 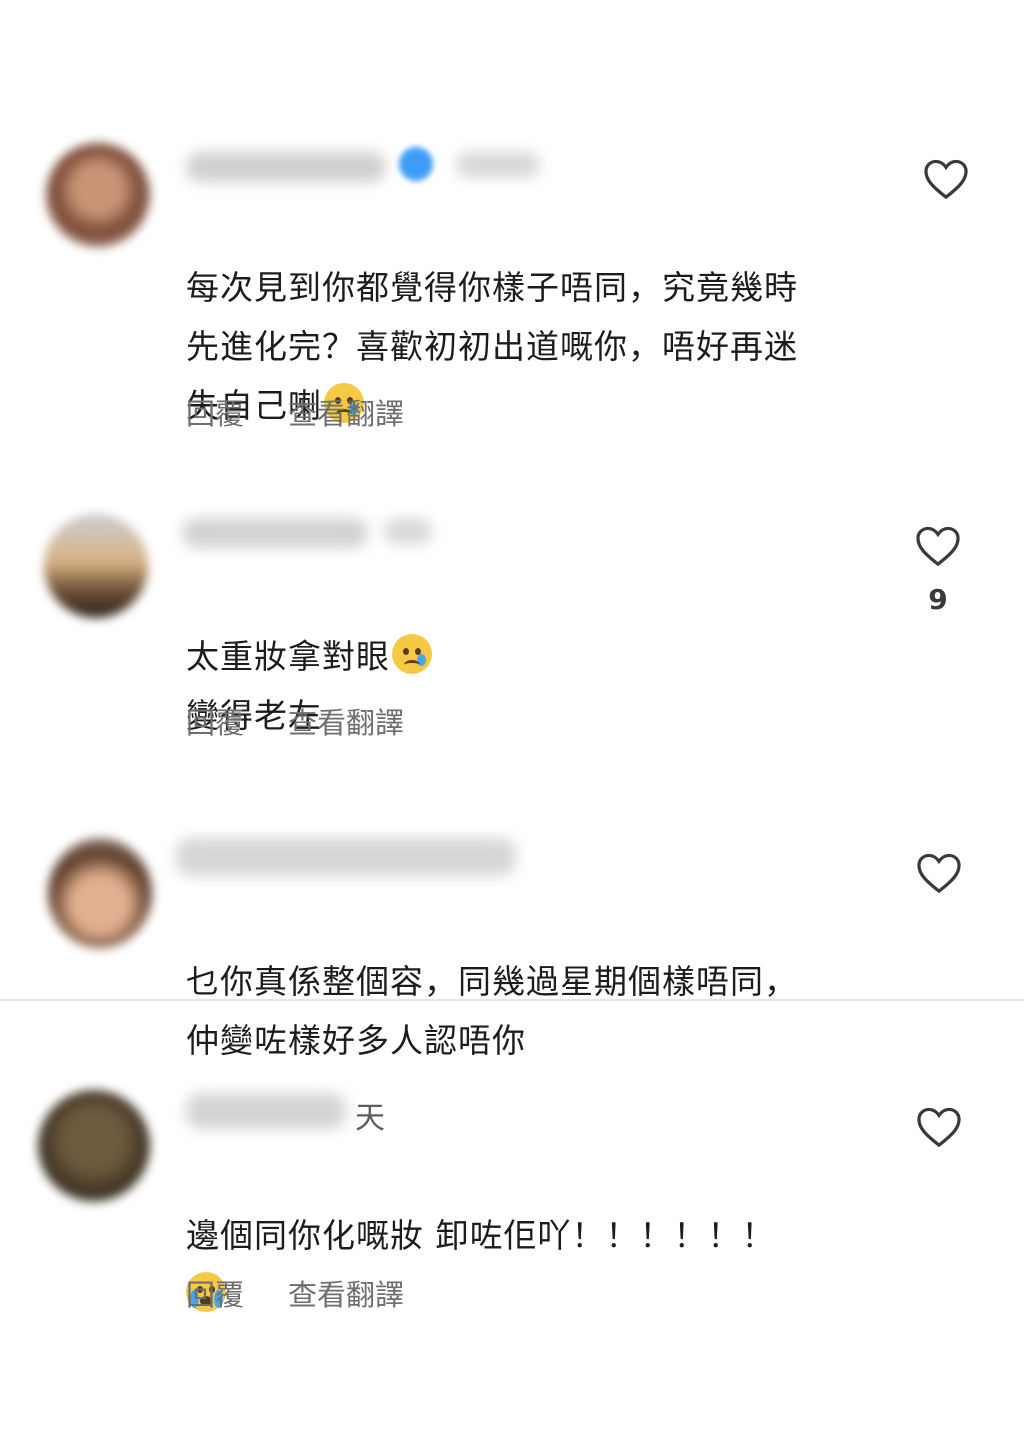 What do you see at coordinates (412, 654) in the screenshot?
I see `crying-face-icon` at bounding box center [412, 654].